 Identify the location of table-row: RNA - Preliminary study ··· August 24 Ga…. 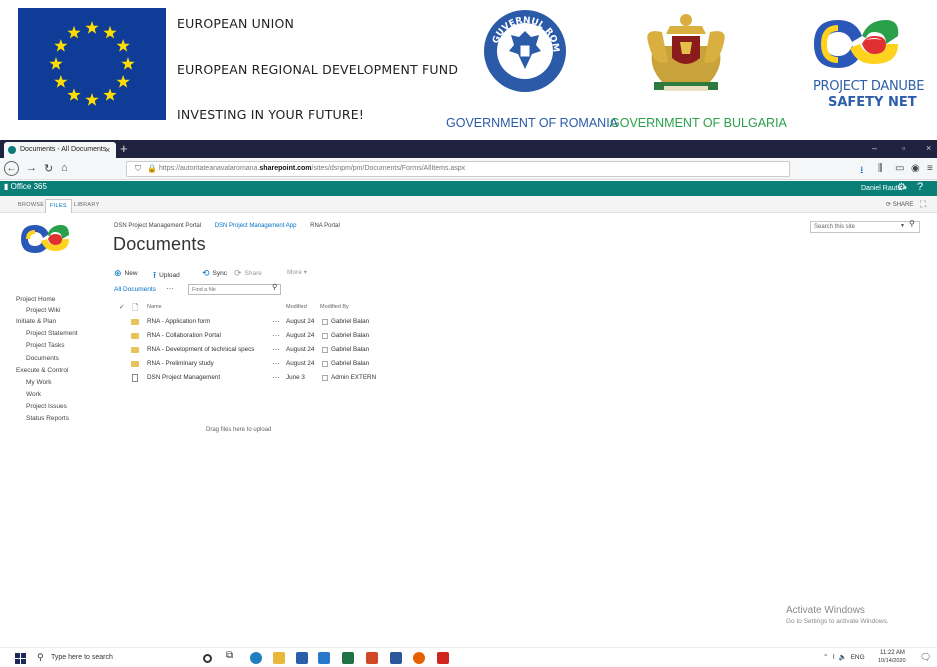
(254, 365).